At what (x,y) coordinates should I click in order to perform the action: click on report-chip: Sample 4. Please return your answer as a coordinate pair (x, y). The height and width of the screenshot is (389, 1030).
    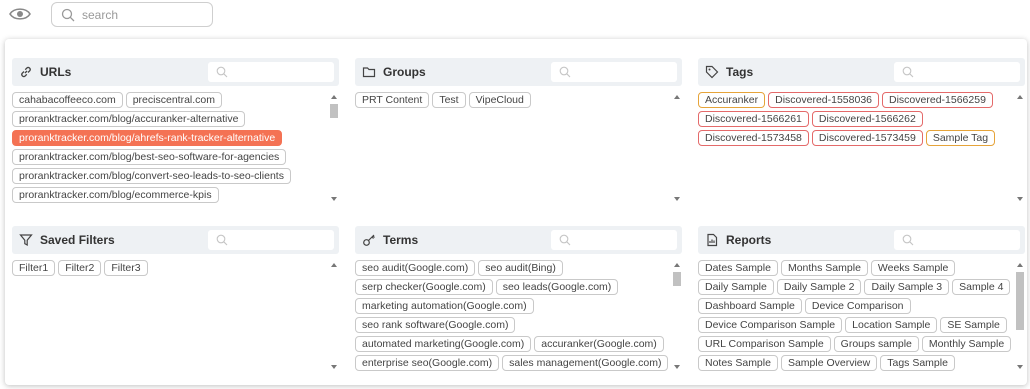
    Looking at the image, I should click on (981, 287).